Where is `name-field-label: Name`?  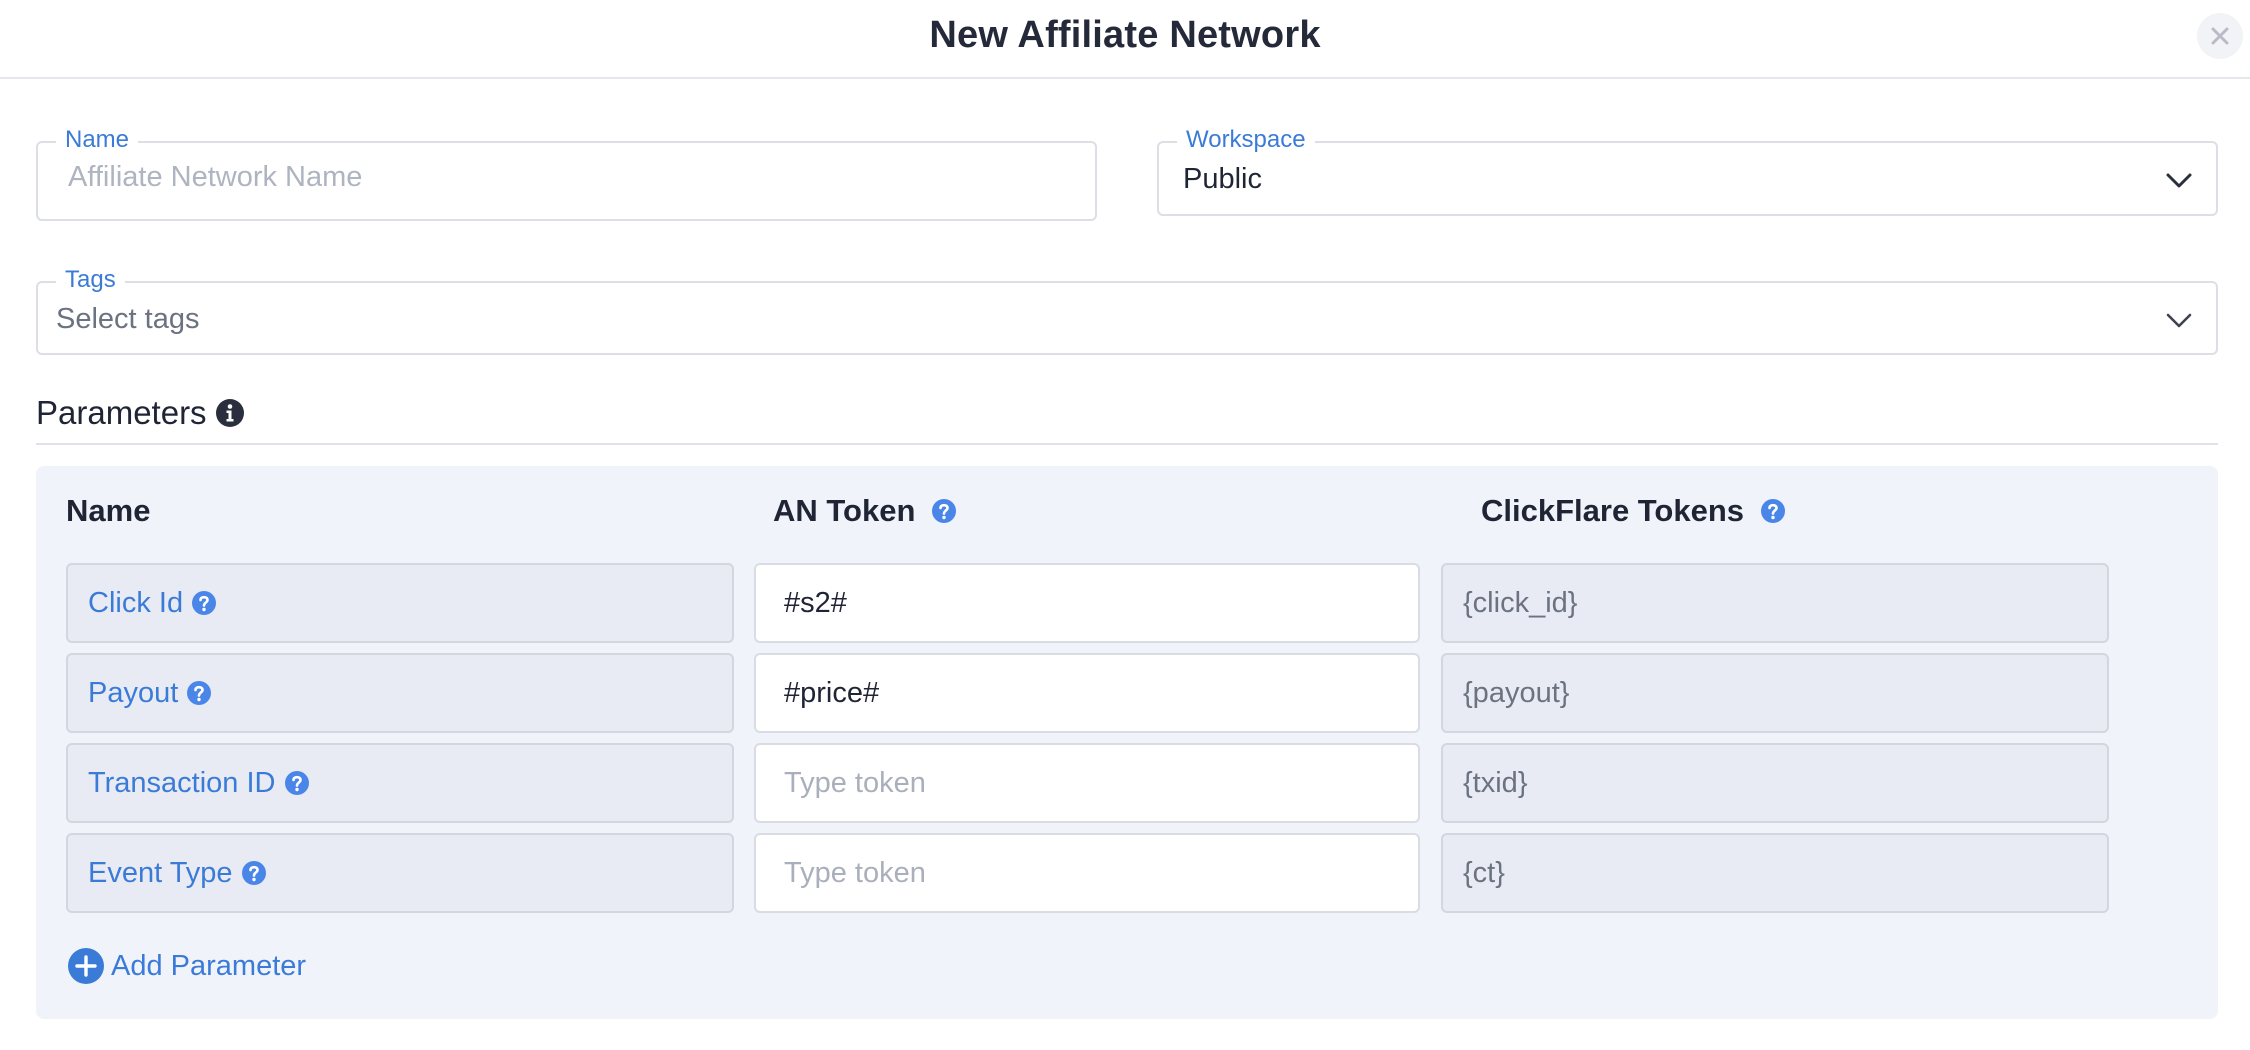
name-field-label: Name is located at coordinates (97, 140).